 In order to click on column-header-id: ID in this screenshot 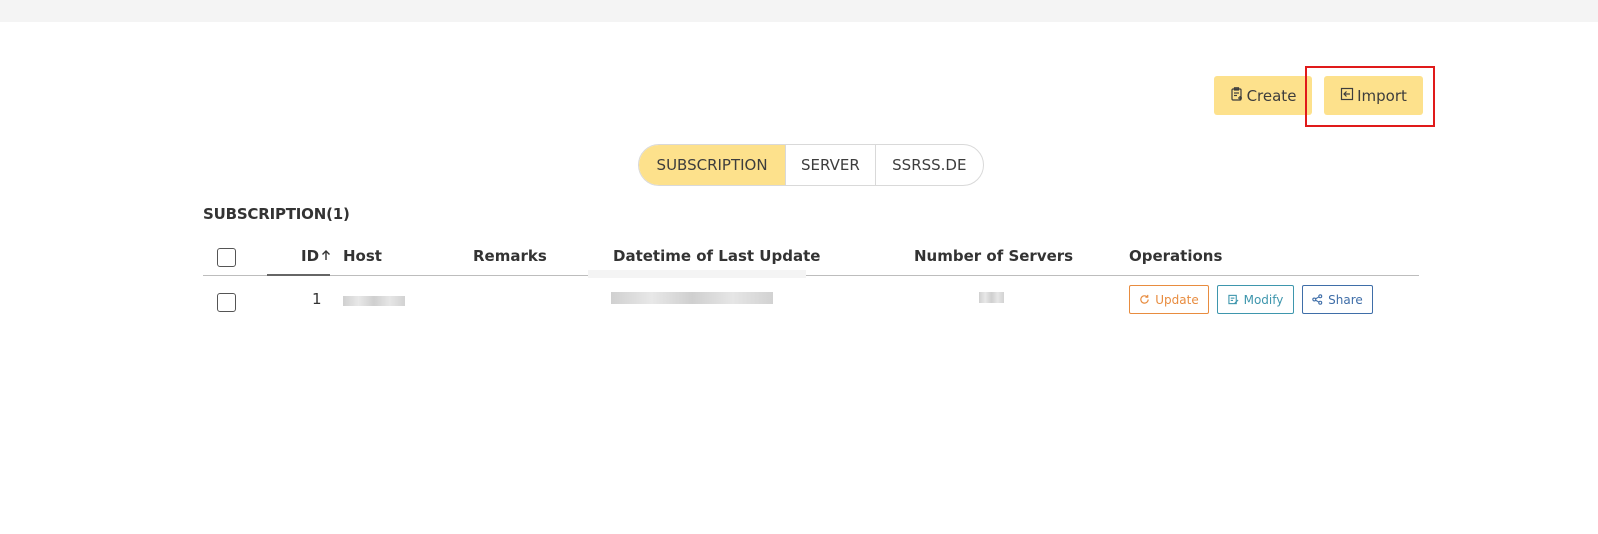, I will do `click(316, 256)`.